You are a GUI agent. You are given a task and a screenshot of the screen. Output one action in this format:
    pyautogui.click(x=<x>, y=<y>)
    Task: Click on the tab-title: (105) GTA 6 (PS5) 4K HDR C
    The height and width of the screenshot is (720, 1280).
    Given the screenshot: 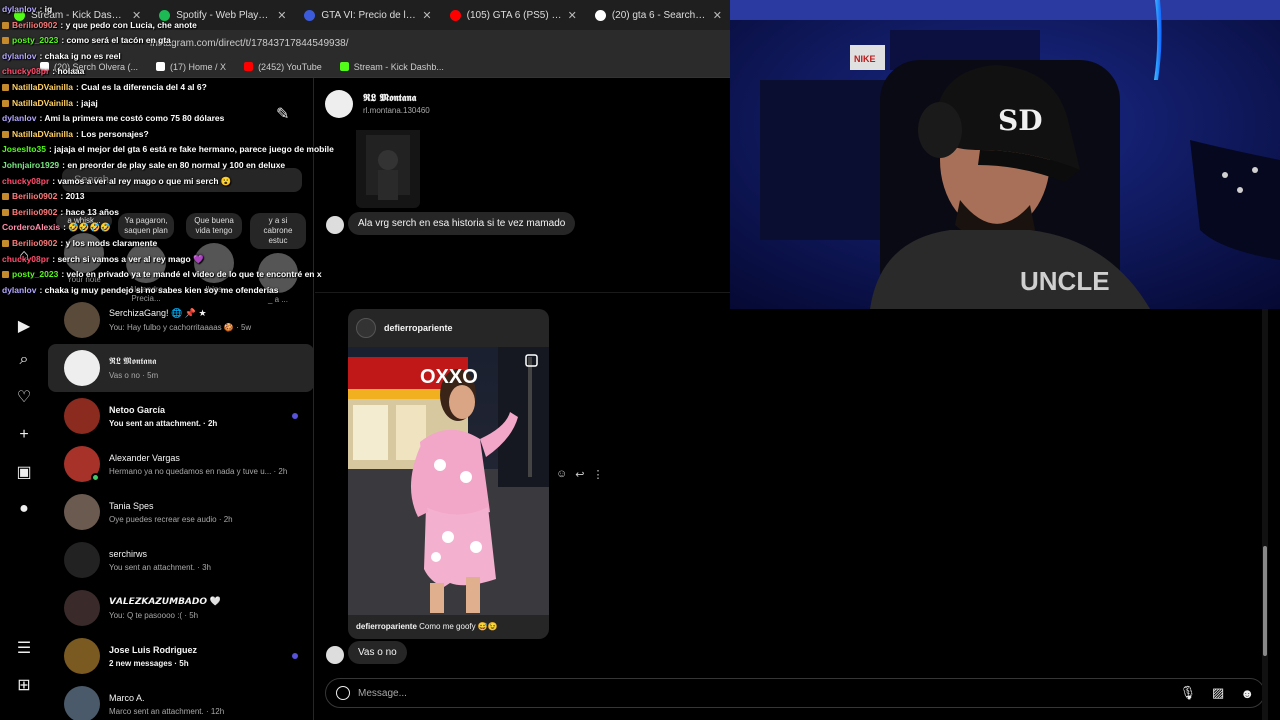 What is the action you would take?
    pyautogui.click(x=514, y=15)
    